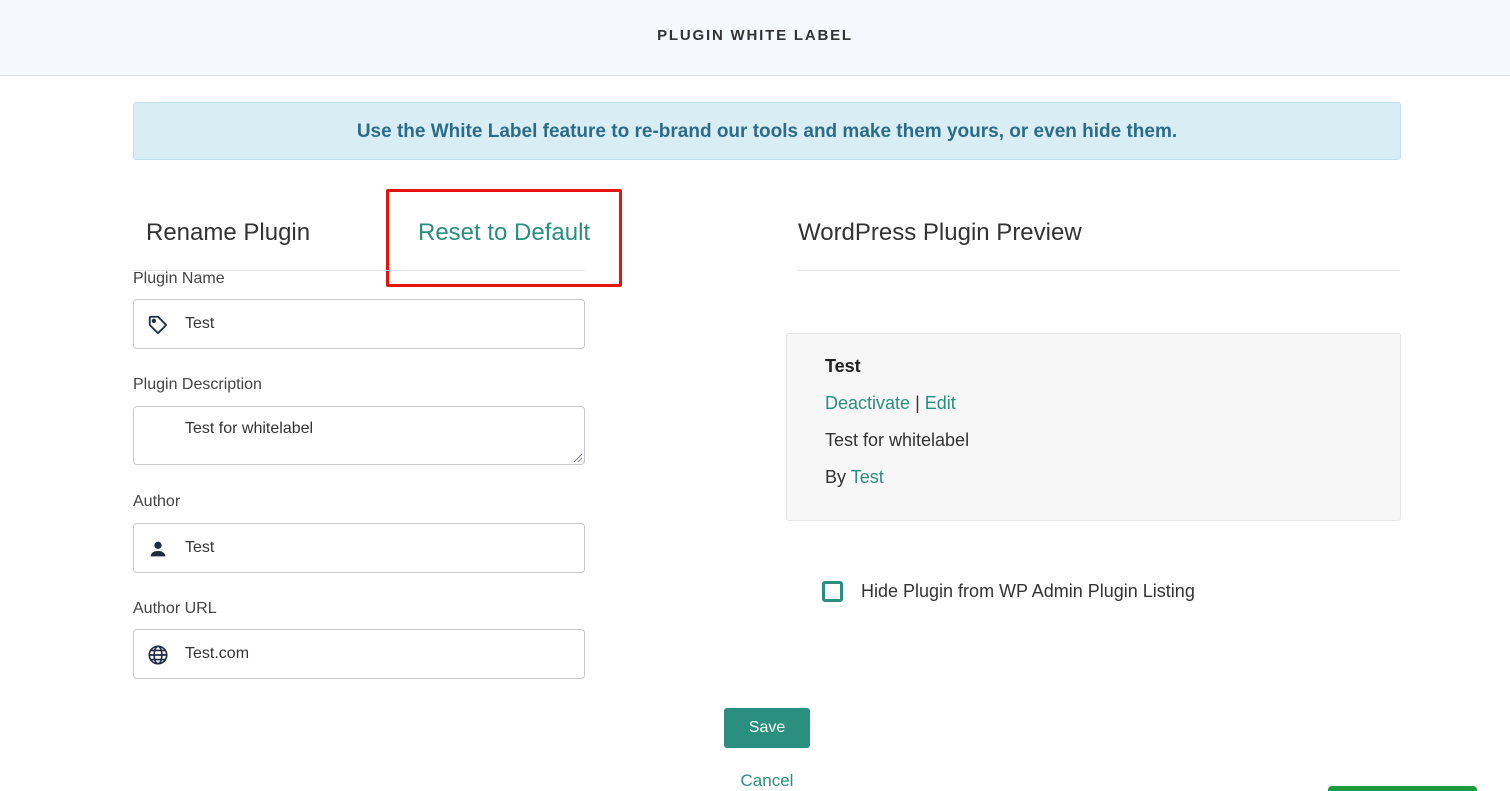 This screenshot has width=1510, height=791. What do you see at coordinates (158, 549) in the screenshot?
I see `user-icon` at bounding box center [158, 549].